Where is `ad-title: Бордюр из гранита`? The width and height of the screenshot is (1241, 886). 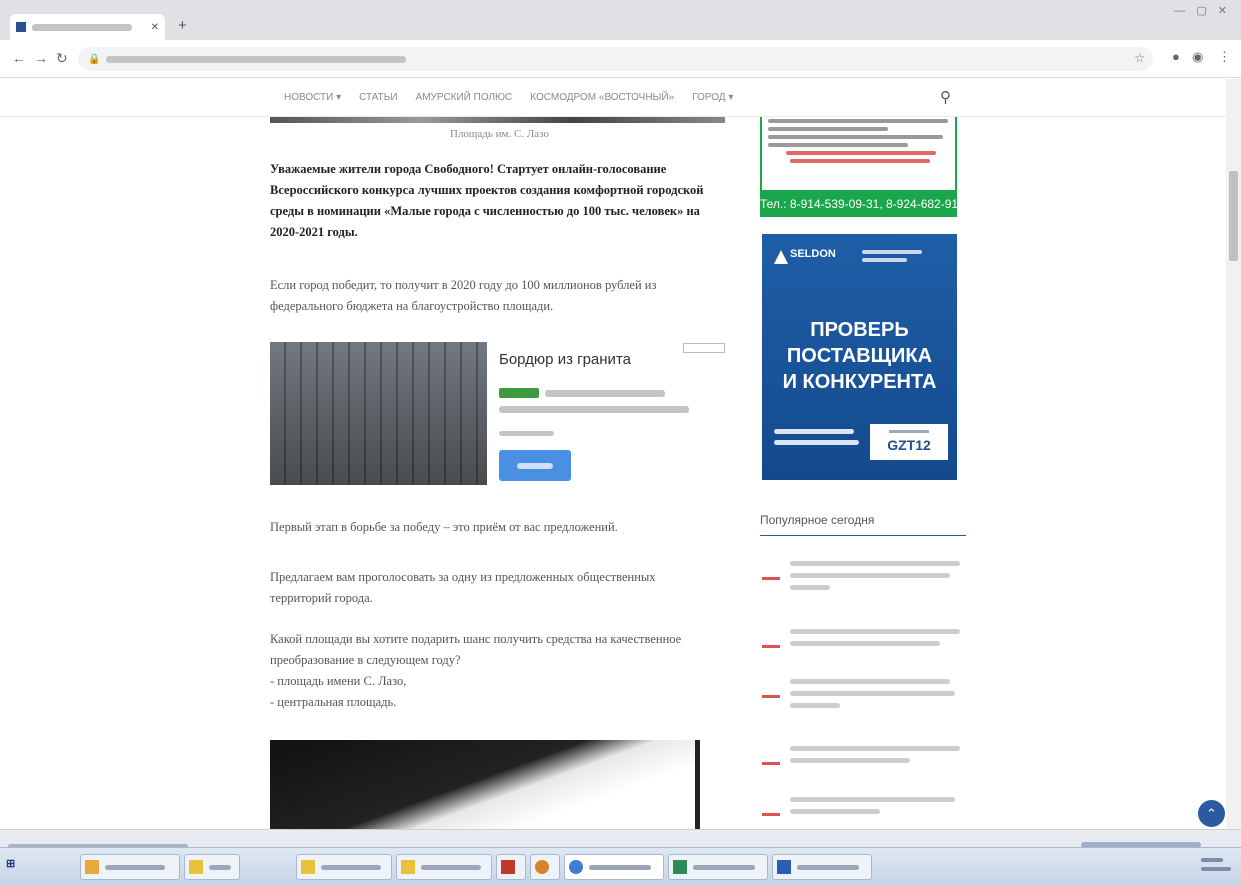
ad-title: Бордюр из гранита is located at coordinates (565, 359).